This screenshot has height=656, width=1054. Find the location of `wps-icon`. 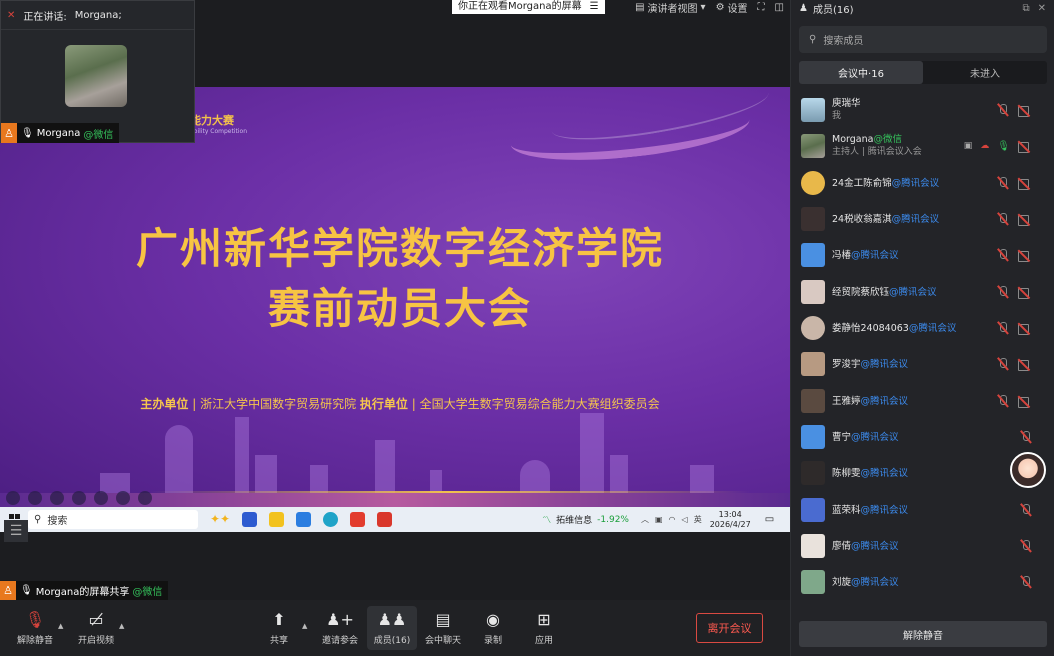

wps-icon is located at coordinates (358, 519).